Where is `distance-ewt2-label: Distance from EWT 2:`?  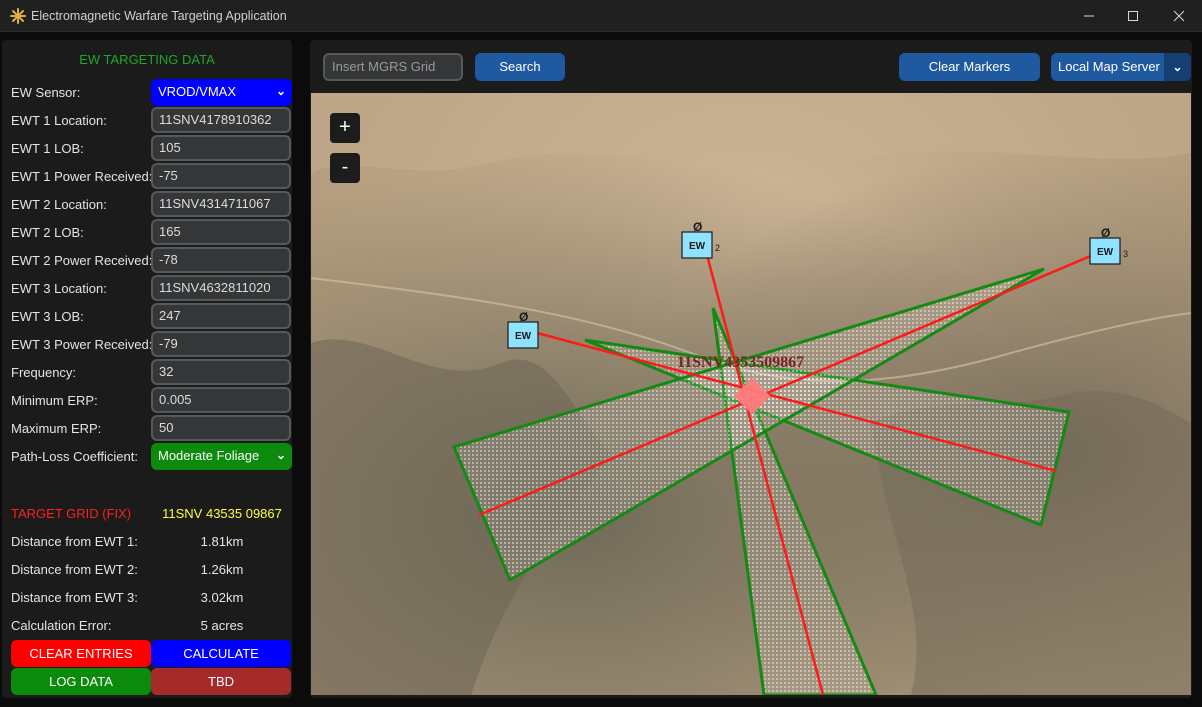 distance-ewt2-label: Distance from EWT 2: is located at coordinates (74, 569).